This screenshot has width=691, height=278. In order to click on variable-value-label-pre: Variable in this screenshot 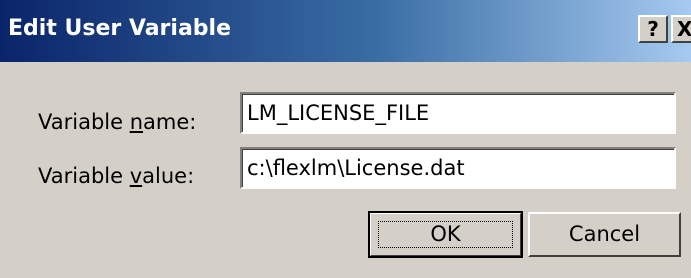, I will do `click(84, 176)`.